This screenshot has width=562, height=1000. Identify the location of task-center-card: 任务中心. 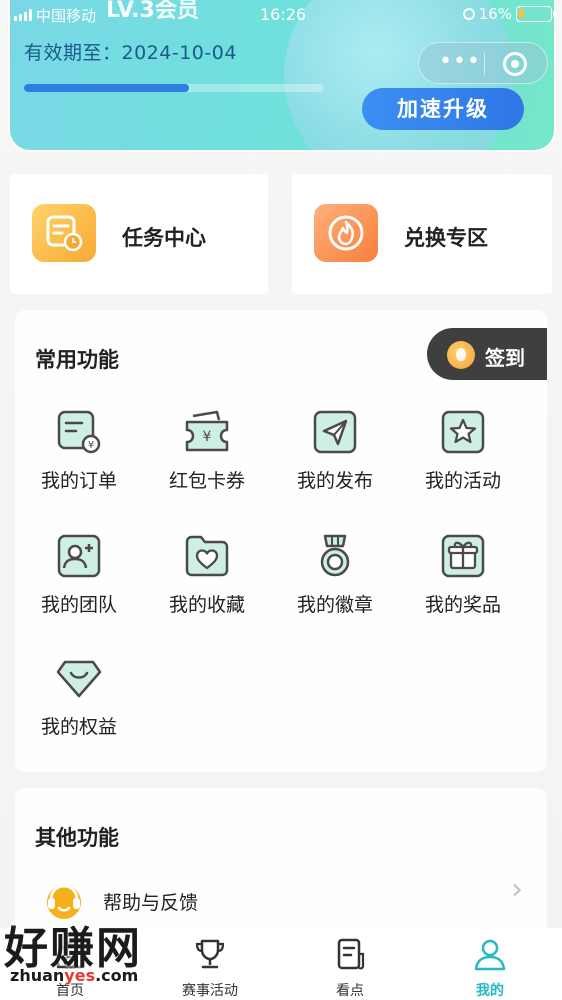
(139, 234).